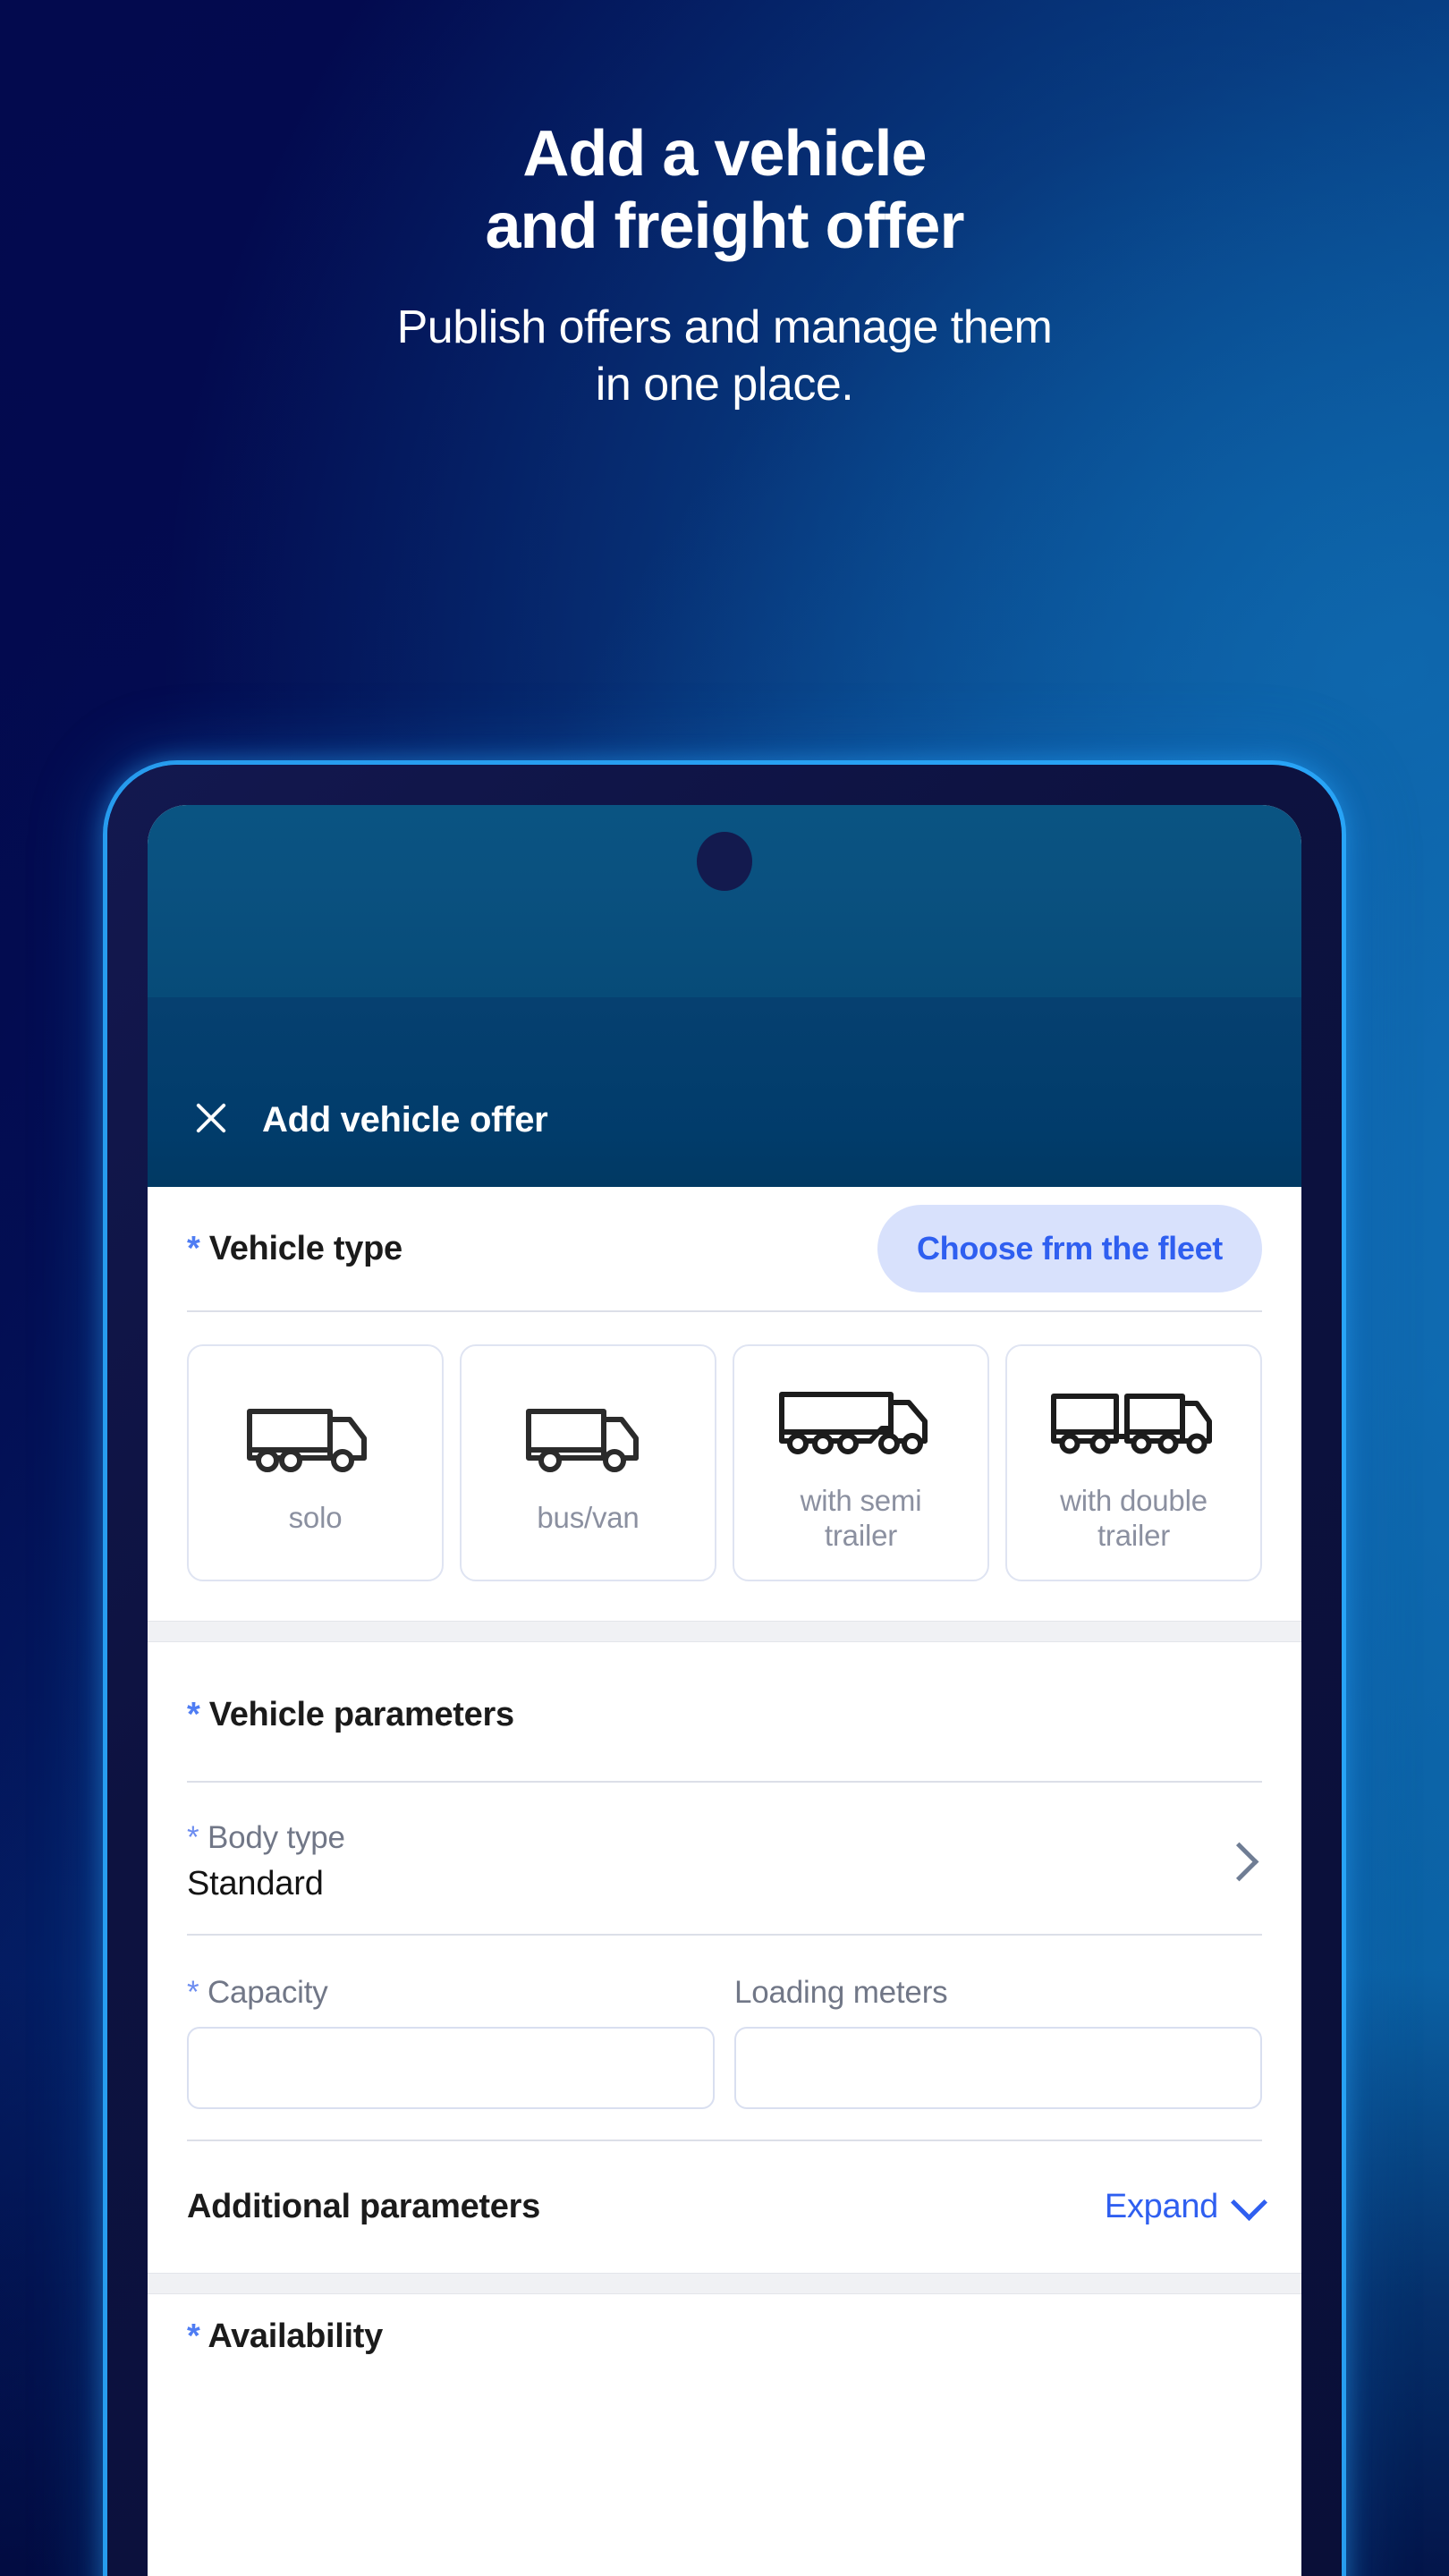 The image size is (1449, 2576). Describe the element at coordinates (725, 226) in the screenshot. I see `headline-line-2: and freight offer` at that location.